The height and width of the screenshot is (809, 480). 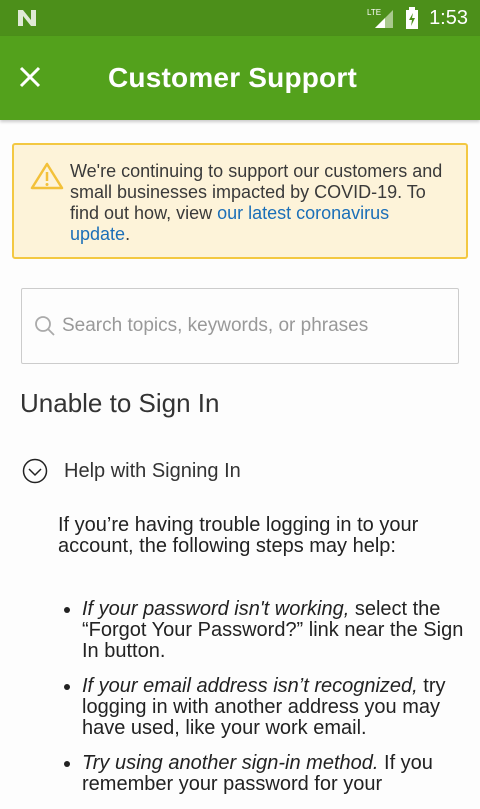 I want to click on bullet-emphasis: If your password isn't working,, so click(x=216, y=609).